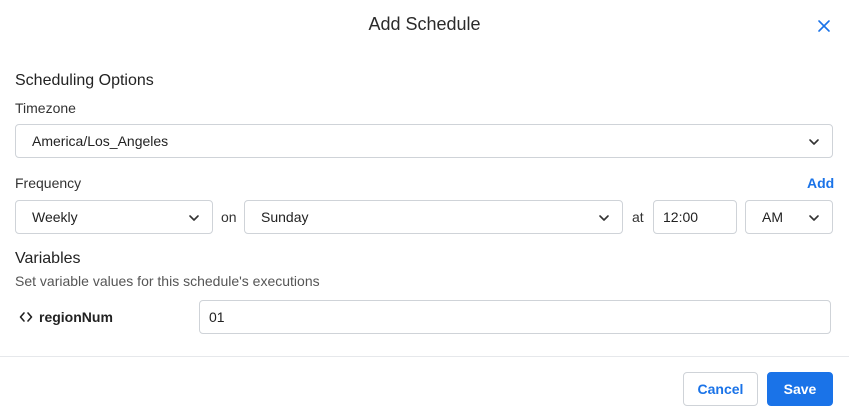  I want to click on scheduling-options-heading: Scheduling Options, so click(84, 80).